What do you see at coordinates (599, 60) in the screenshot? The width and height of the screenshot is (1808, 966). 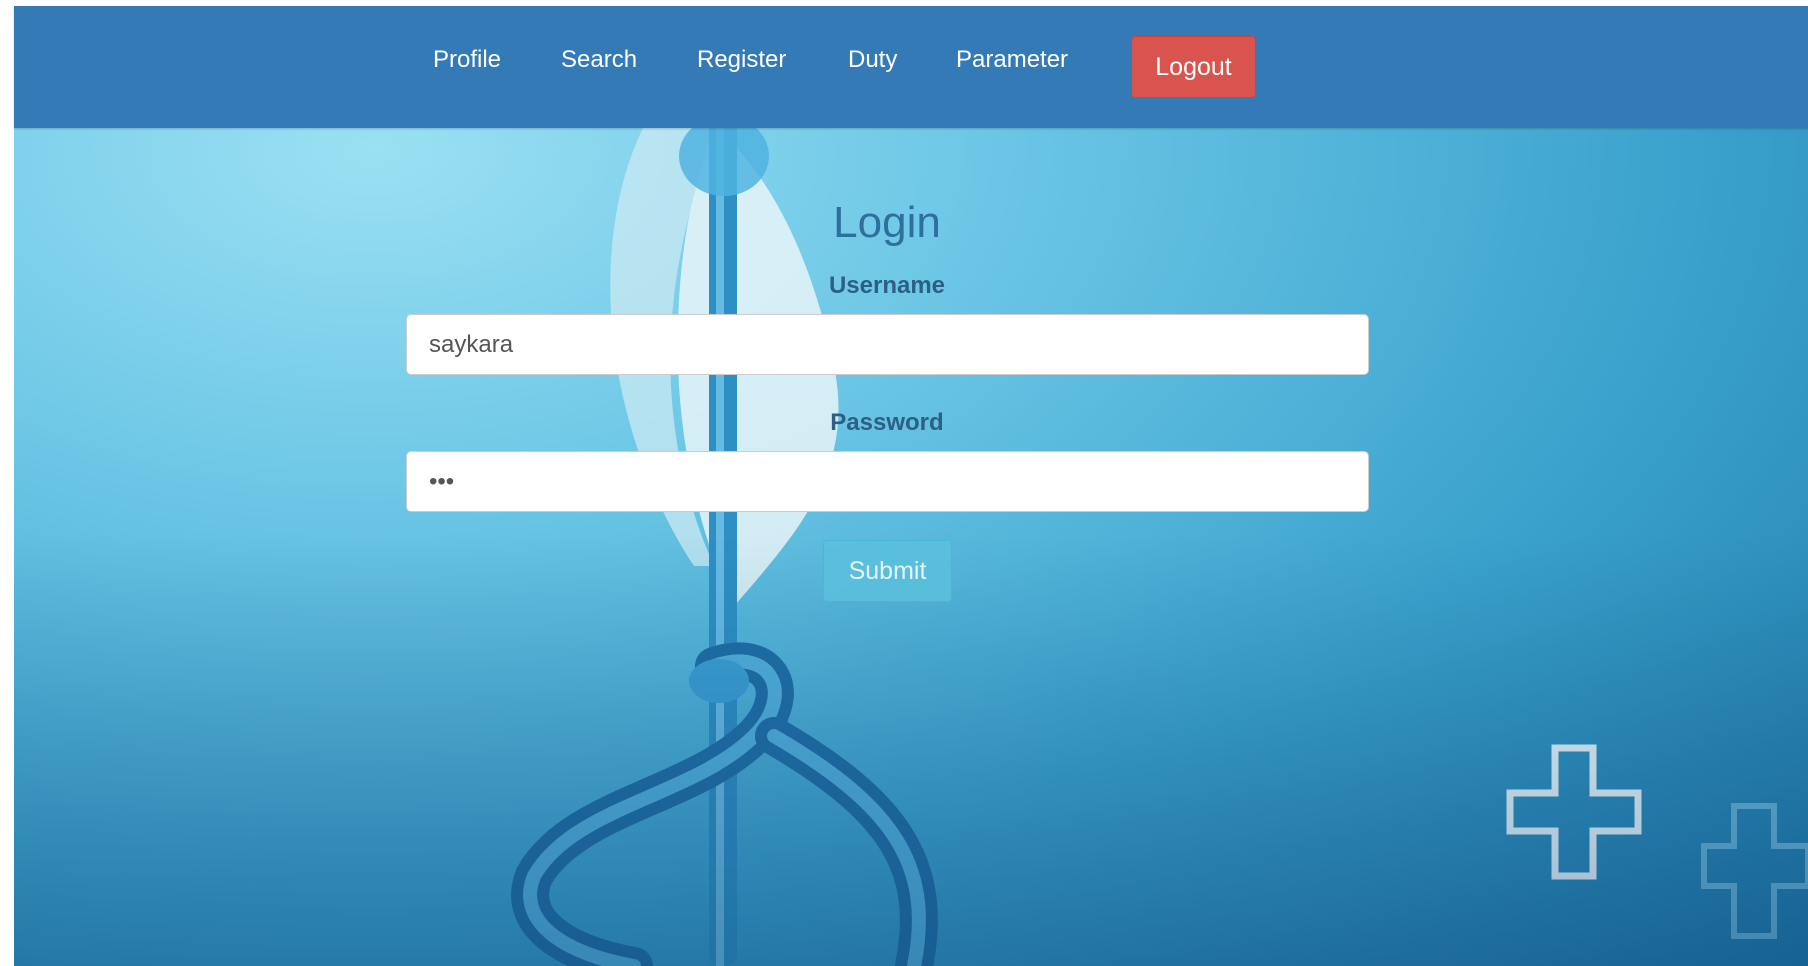 I see `nav-item-search: Search` at bounding box center [599, 60].